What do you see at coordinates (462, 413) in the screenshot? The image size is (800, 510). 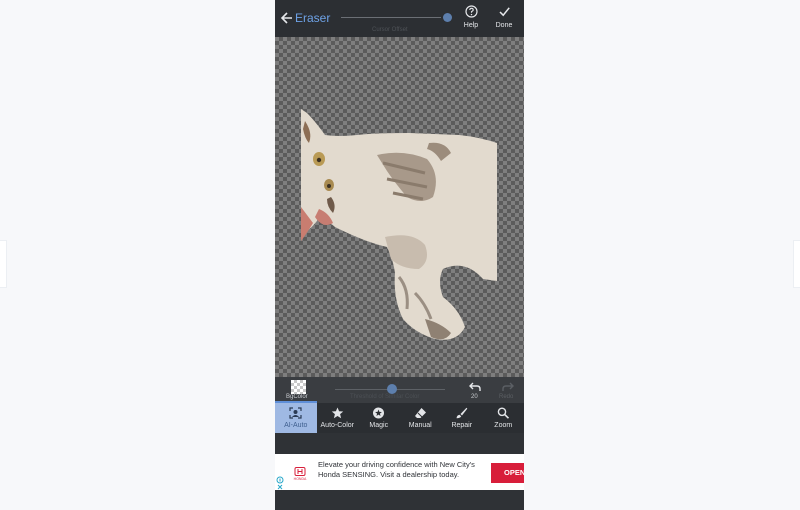 I see `brush-icon` at bounding box center [462, 413].